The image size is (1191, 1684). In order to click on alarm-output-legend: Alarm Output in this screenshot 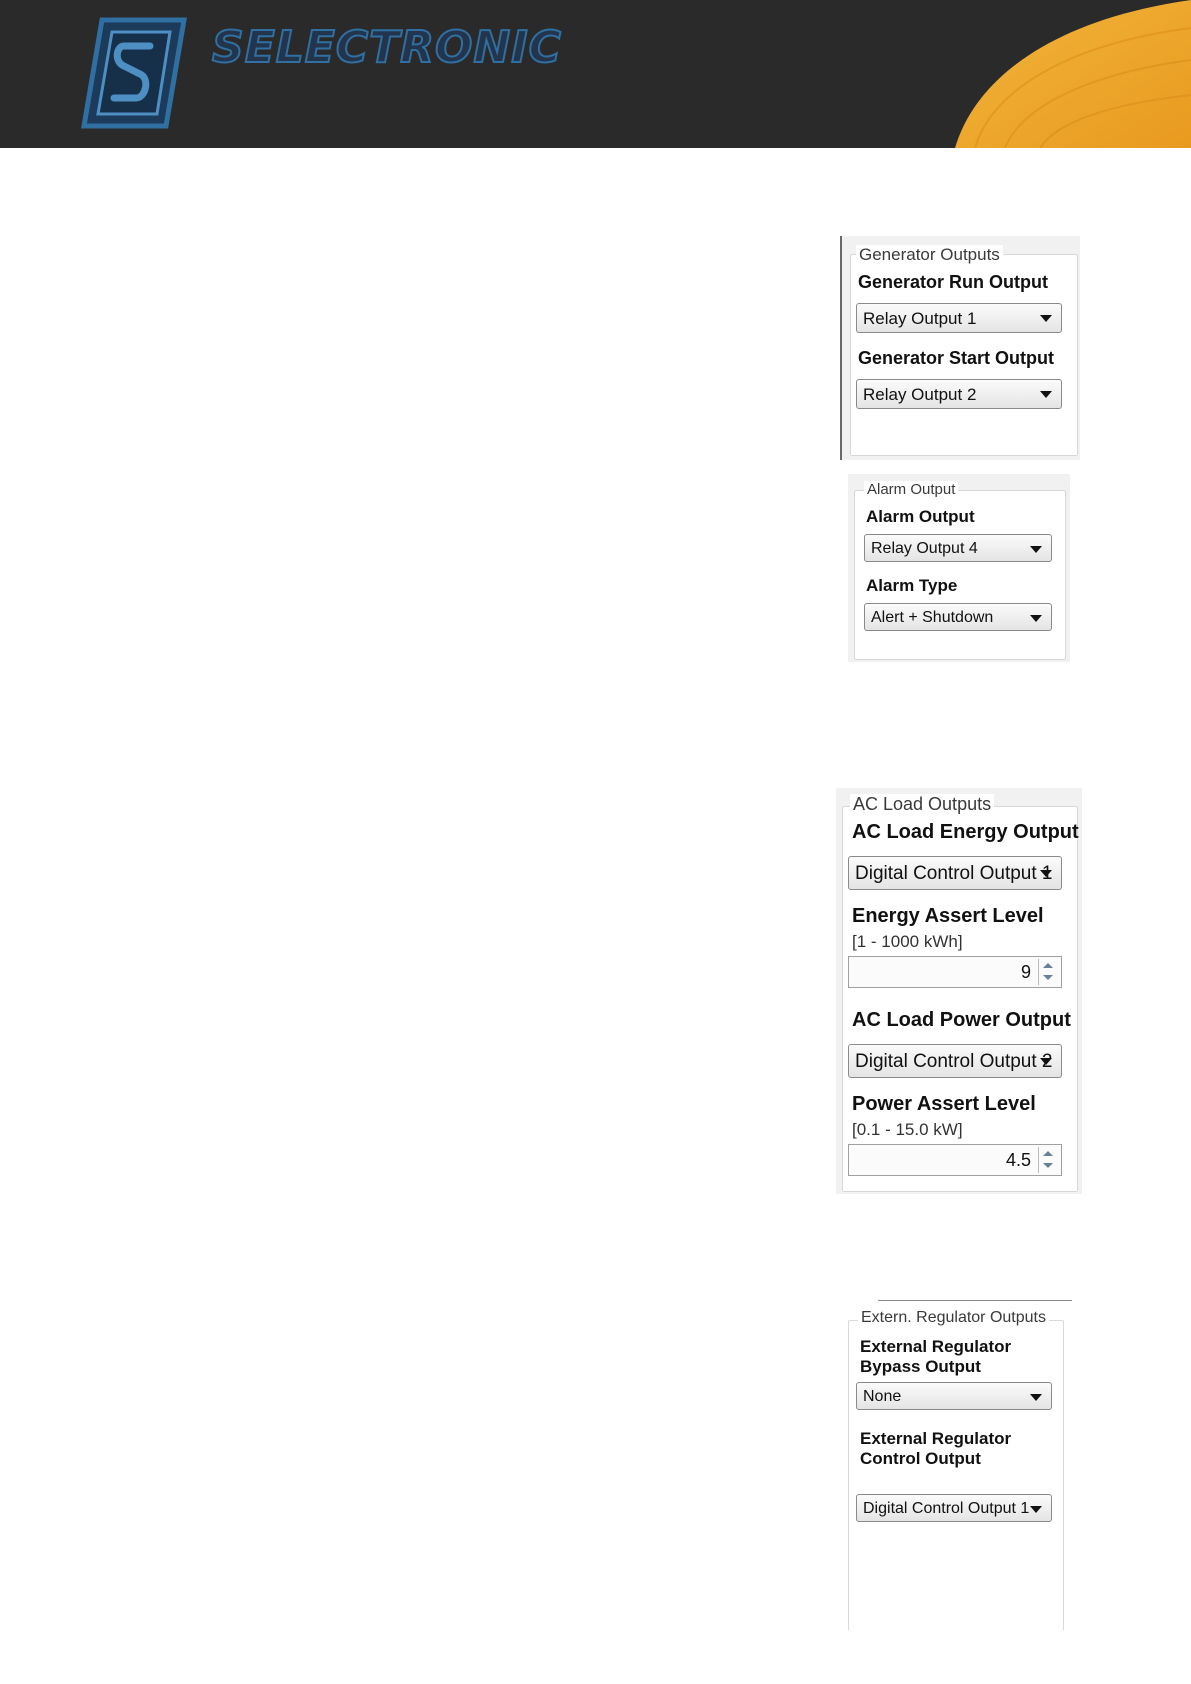, I will do `click(911, 489)`.